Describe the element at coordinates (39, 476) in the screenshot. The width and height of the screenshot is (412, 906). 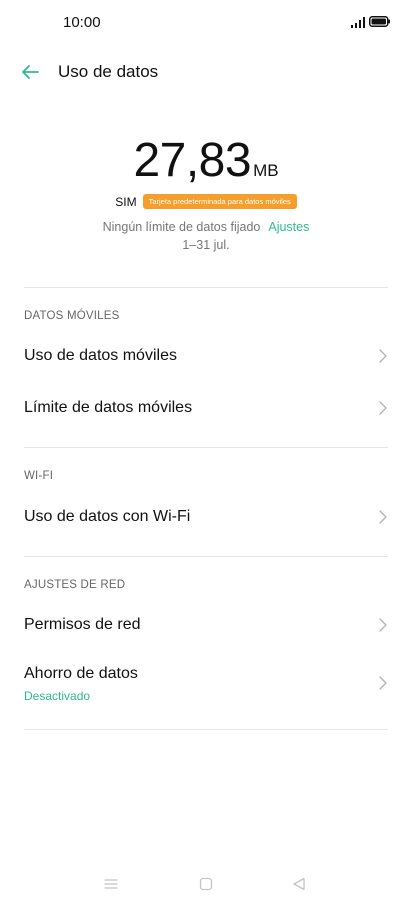
I see `section-header-wifi: WI-FI` at that location.